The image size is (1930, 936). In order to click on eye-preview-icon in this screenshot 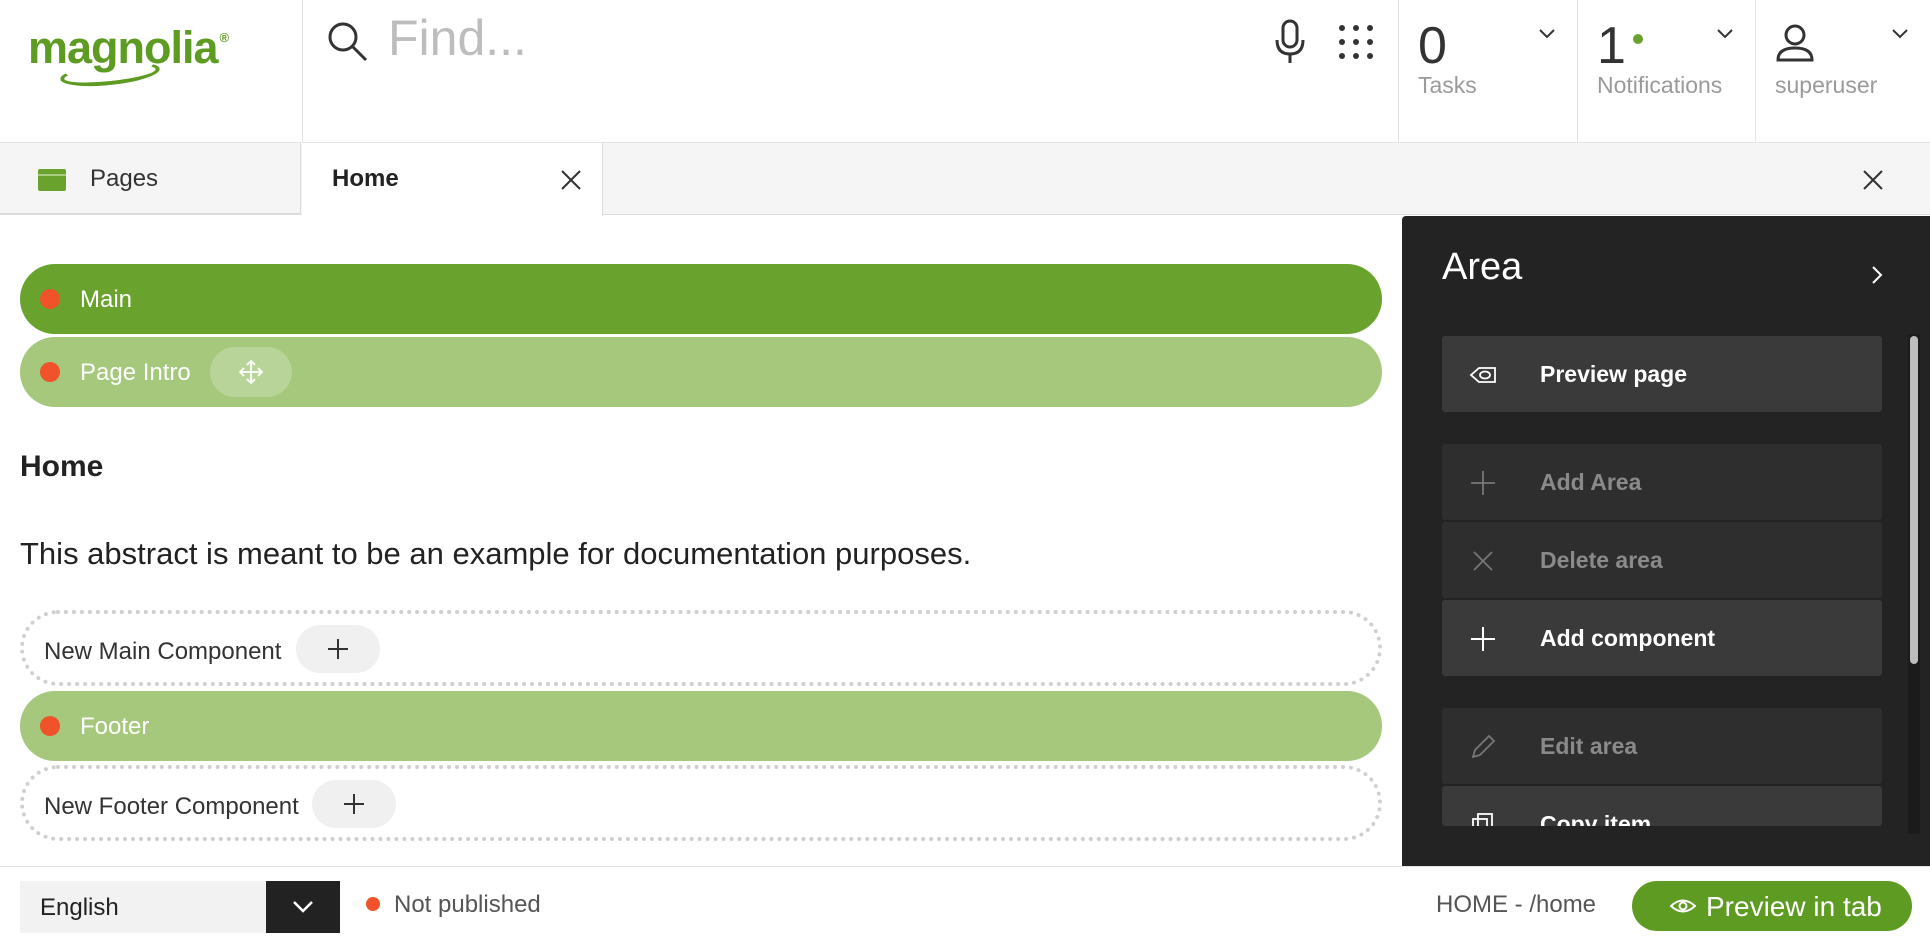, I will do `click(1482, 375)`.